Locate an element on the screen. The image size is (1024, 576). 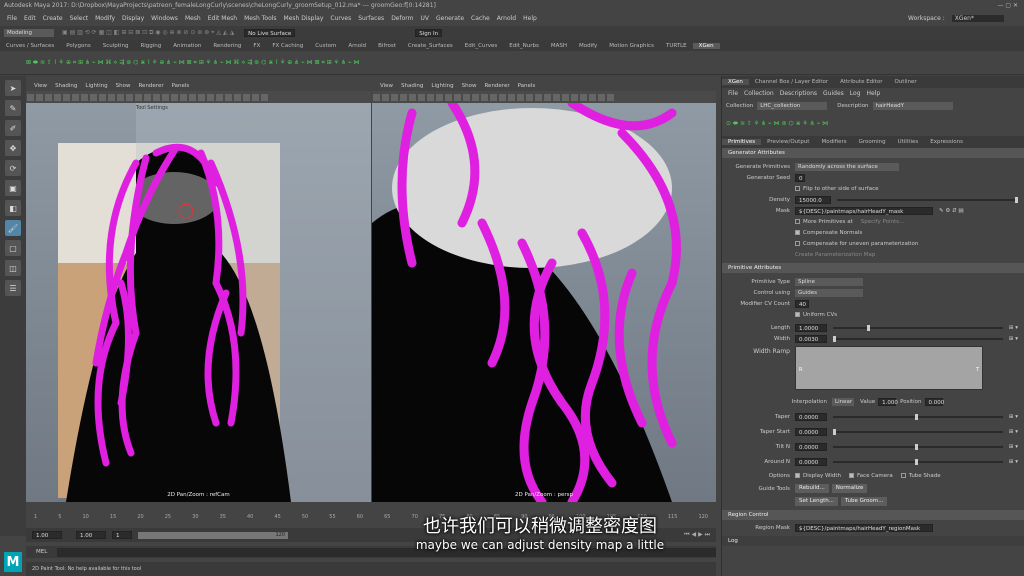
shelf-tab: Polygons is located at coordinates (78, 46).